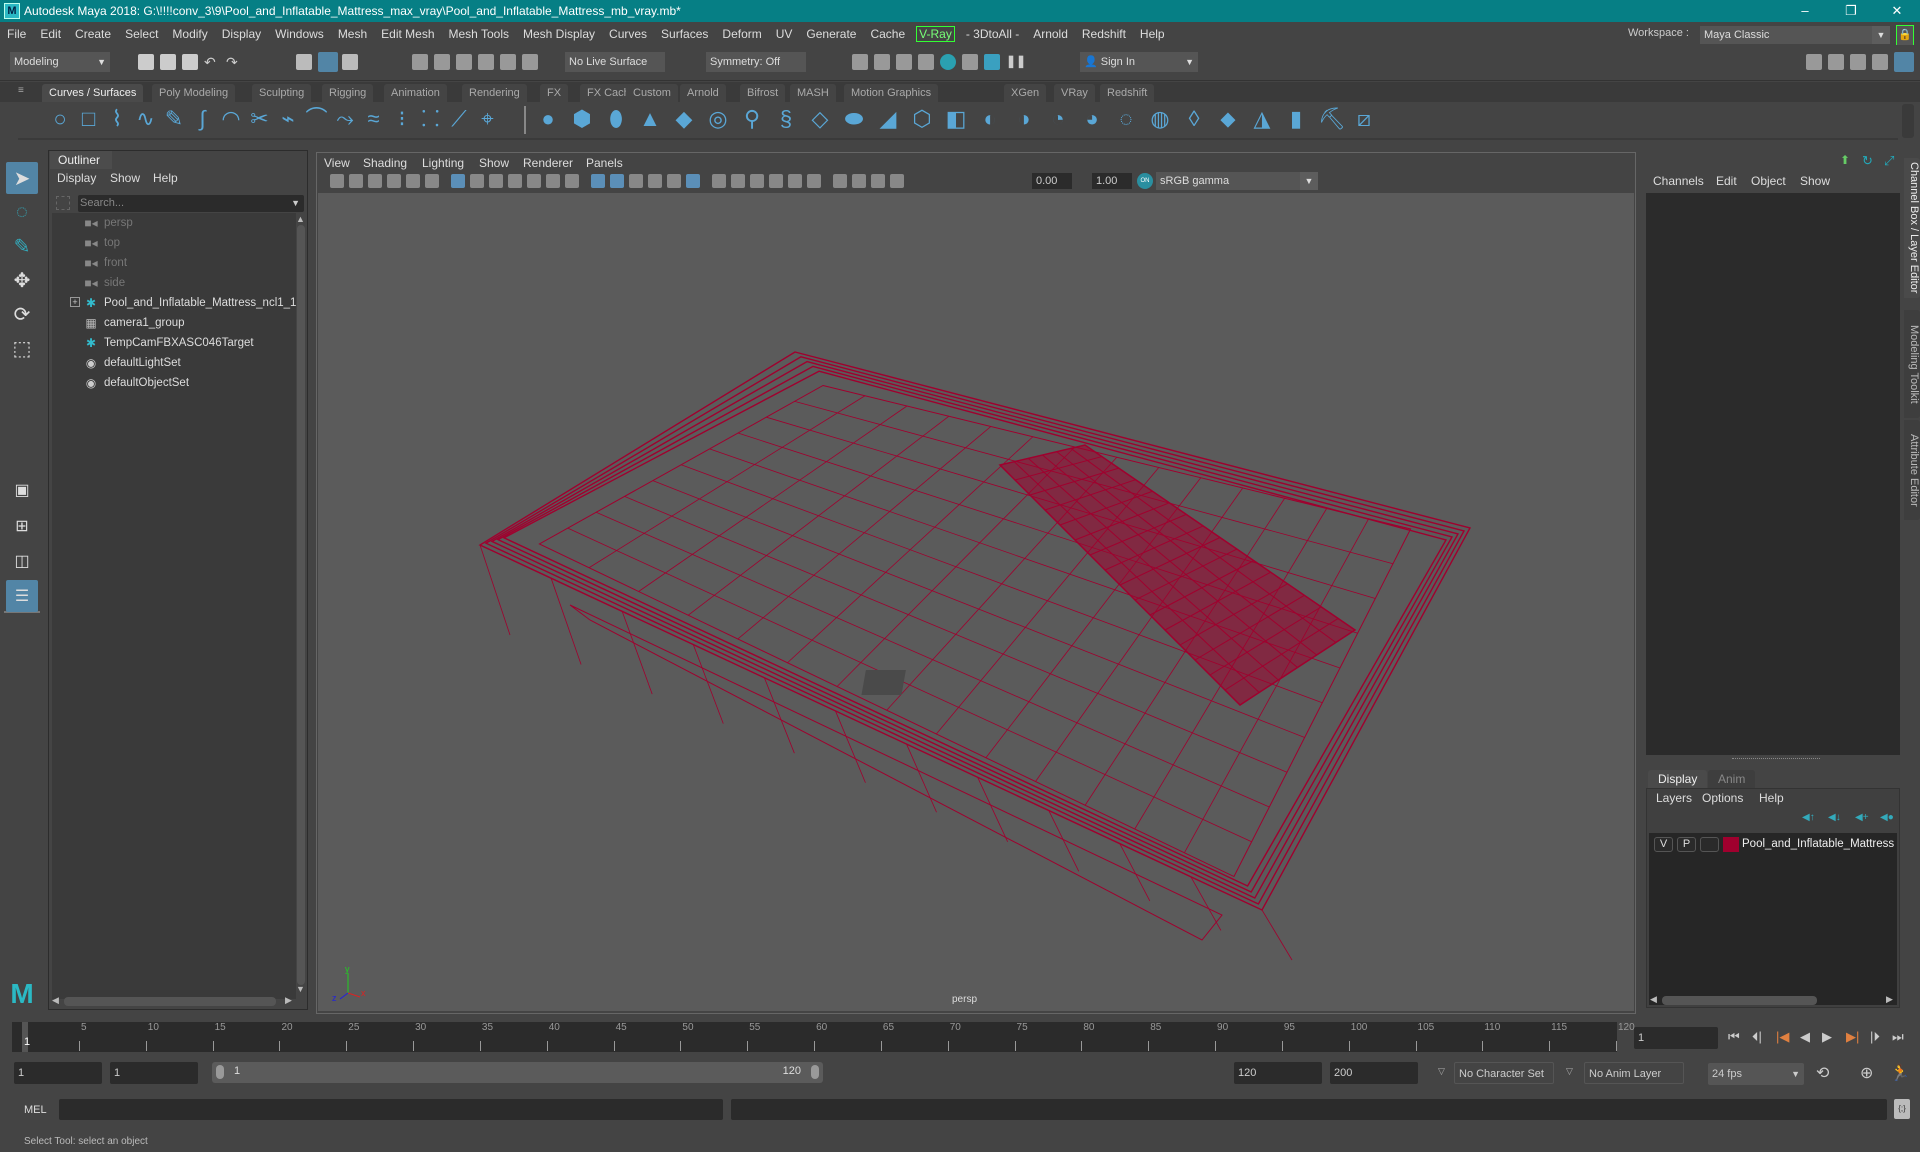 The height and width of the screenshot is (1152, 1920). I want to click on attribute-editor-toggle-icon, so click(1858, 62).